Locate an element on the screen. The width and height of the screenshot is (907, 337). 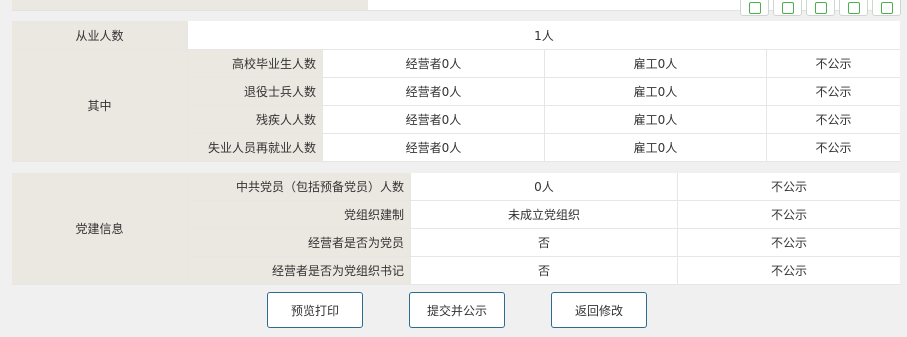
employee-count-value: 1人 is located at coordinates (544, 35).